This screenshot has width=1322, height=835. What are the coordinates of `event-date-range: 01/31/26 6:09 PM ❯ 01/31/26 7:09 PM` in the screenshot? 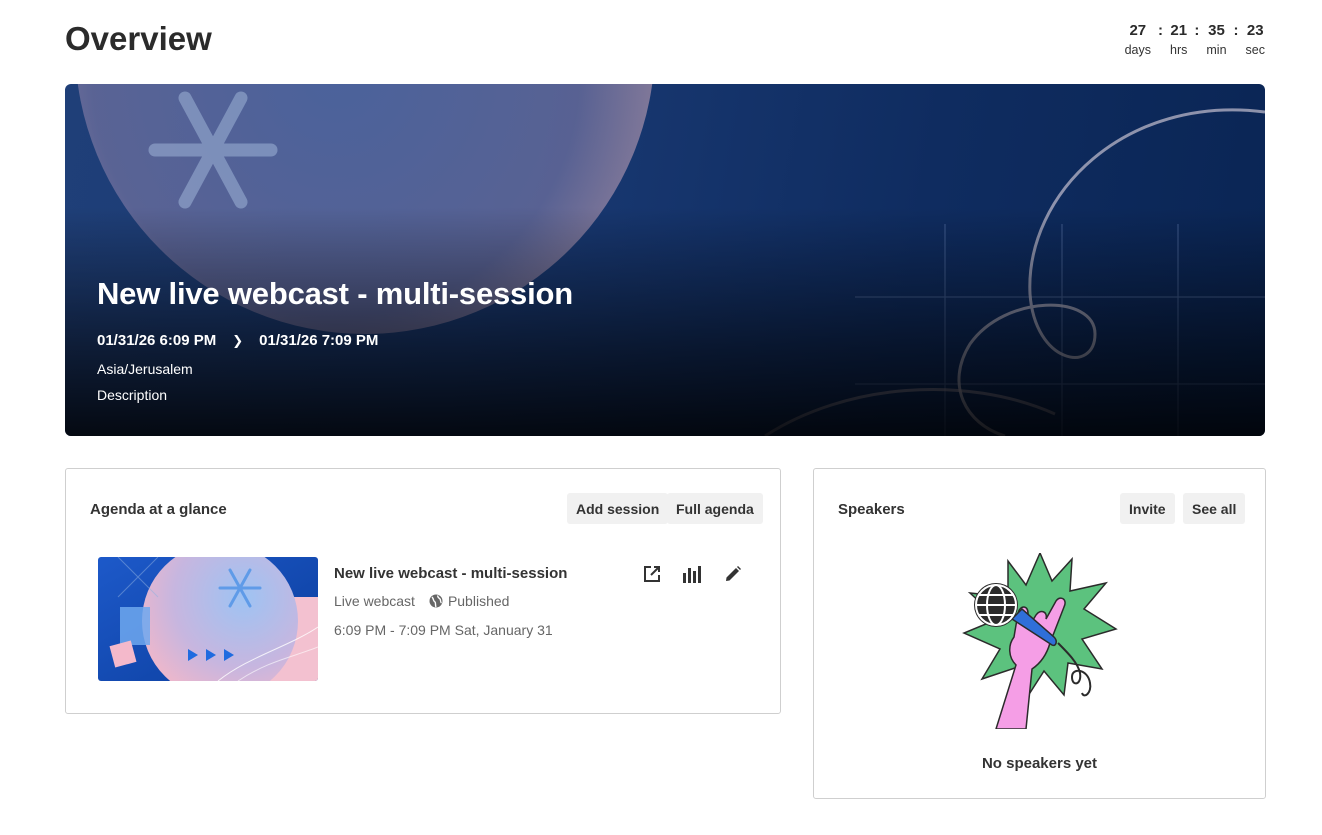 It's located at (237, 340).